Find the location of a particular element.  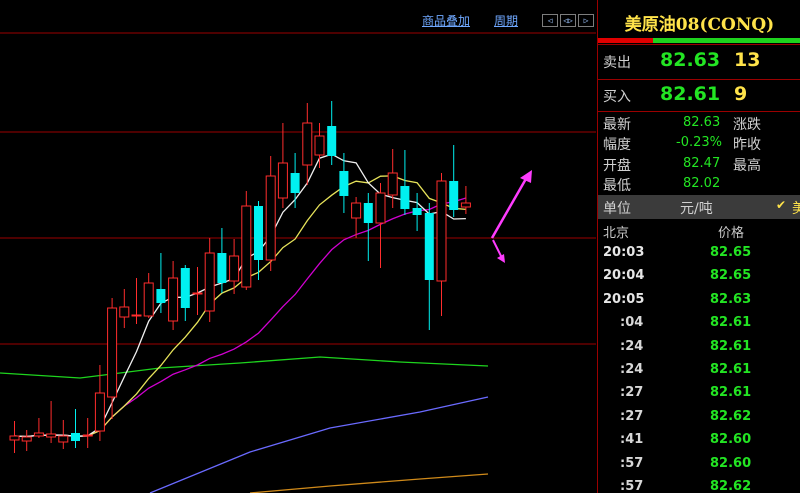

tick-row: :27 82.62 is located at coordinates (699, 420).